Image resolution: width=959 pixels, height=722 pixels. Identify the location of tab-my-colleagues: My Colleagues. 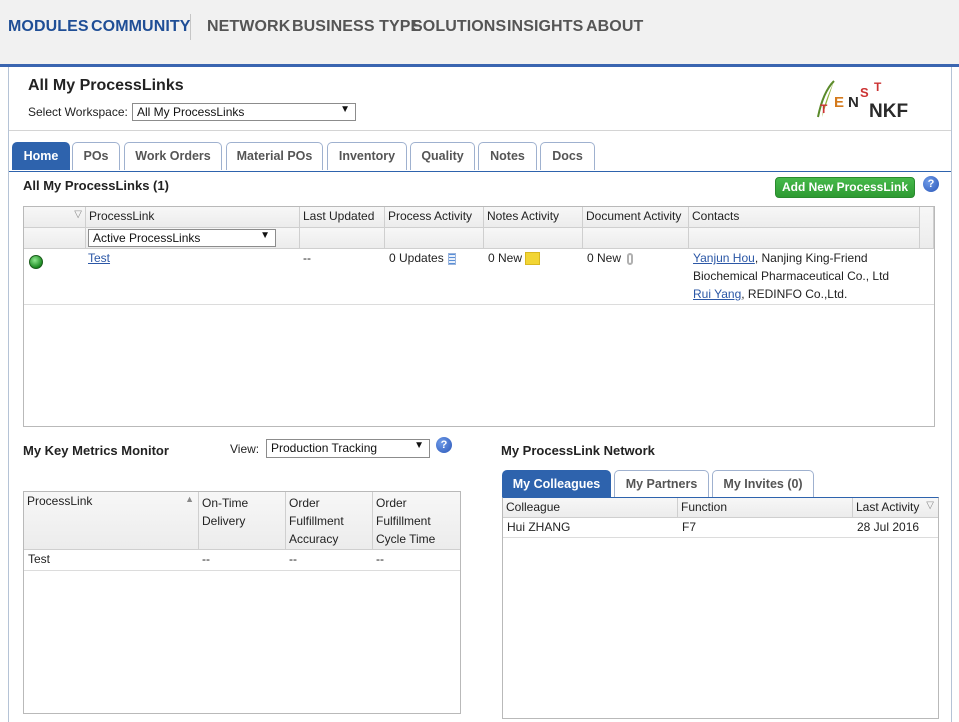
(556, 483).